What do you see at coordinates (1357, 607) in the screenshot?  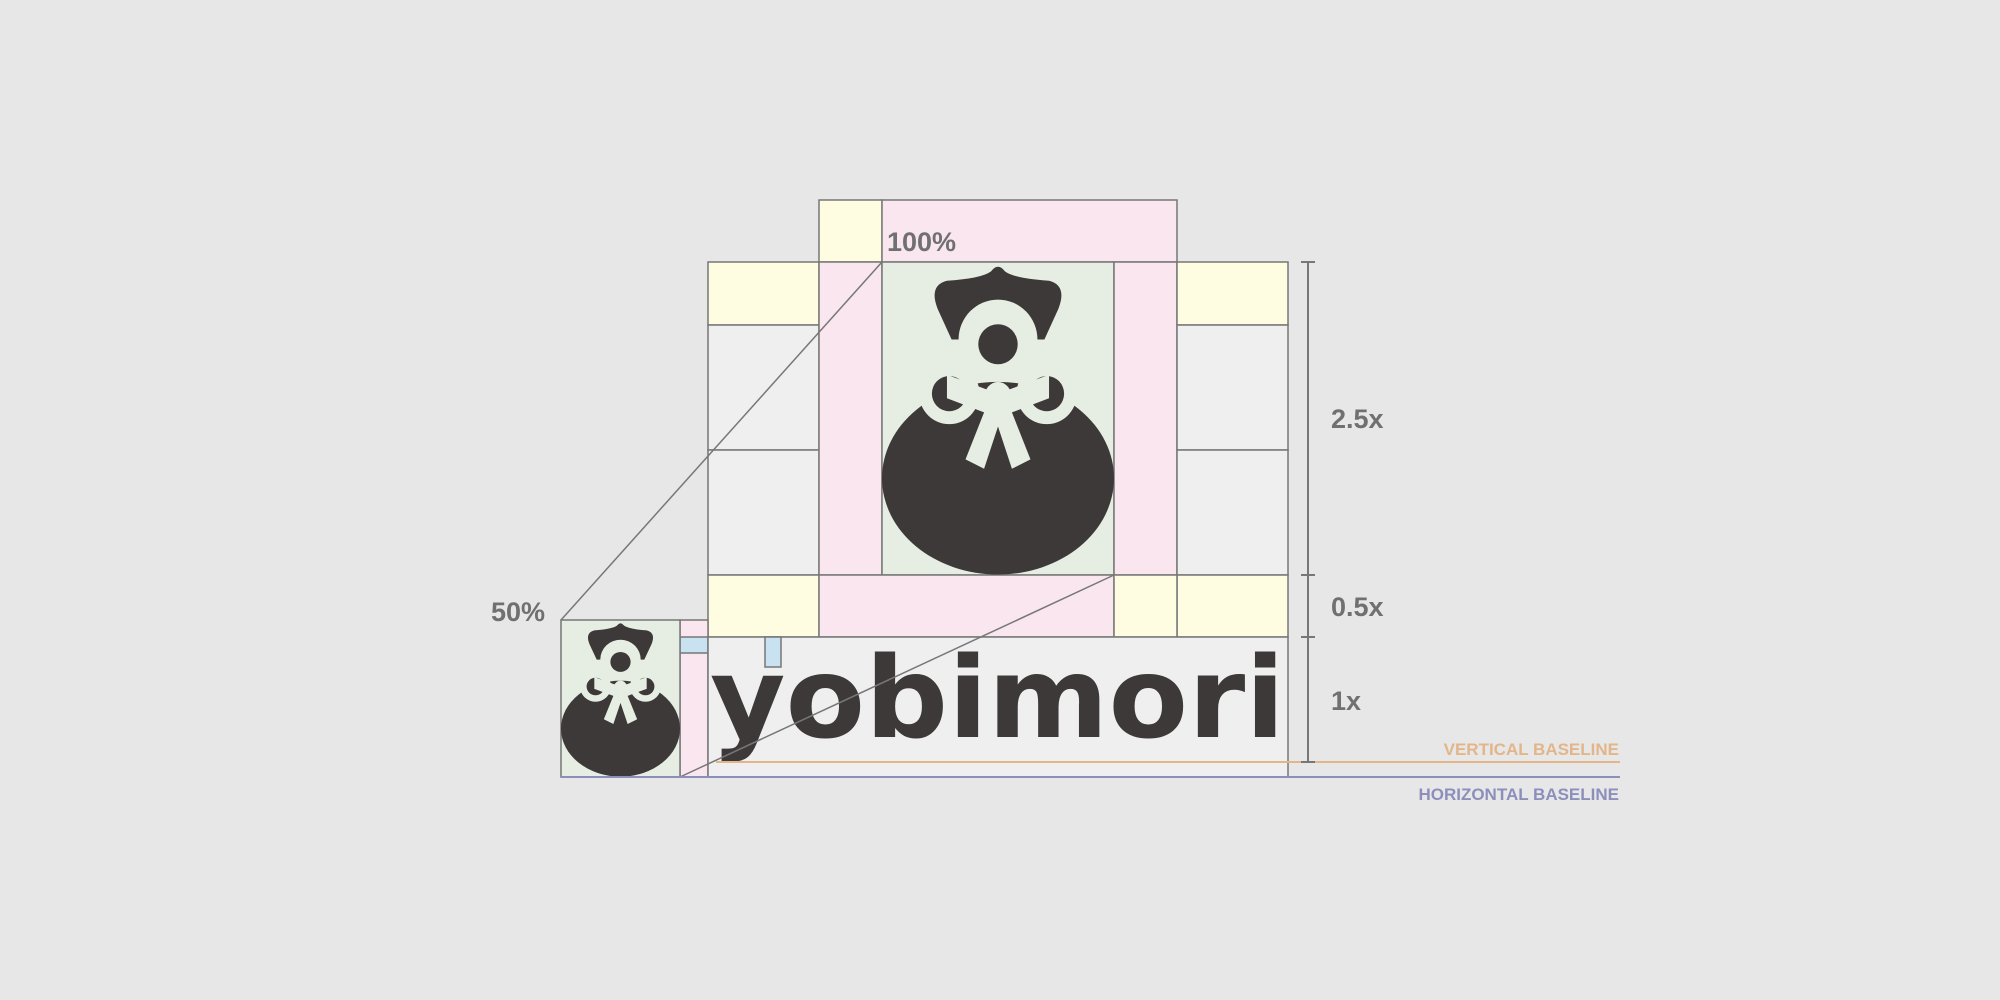 I see `ratio-label-middle: 0.5x` at bounding box center [1357, 607].